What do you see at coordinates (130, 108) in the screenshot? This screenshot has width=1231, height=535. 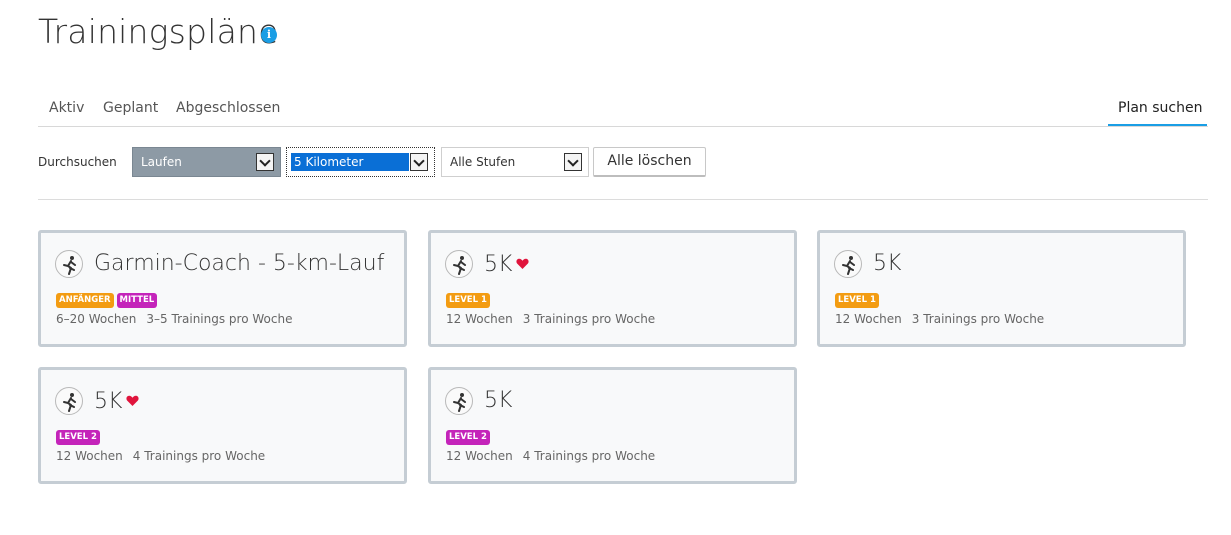 I see `tab-geplant: Geplant` at bounding box center [130, 108].